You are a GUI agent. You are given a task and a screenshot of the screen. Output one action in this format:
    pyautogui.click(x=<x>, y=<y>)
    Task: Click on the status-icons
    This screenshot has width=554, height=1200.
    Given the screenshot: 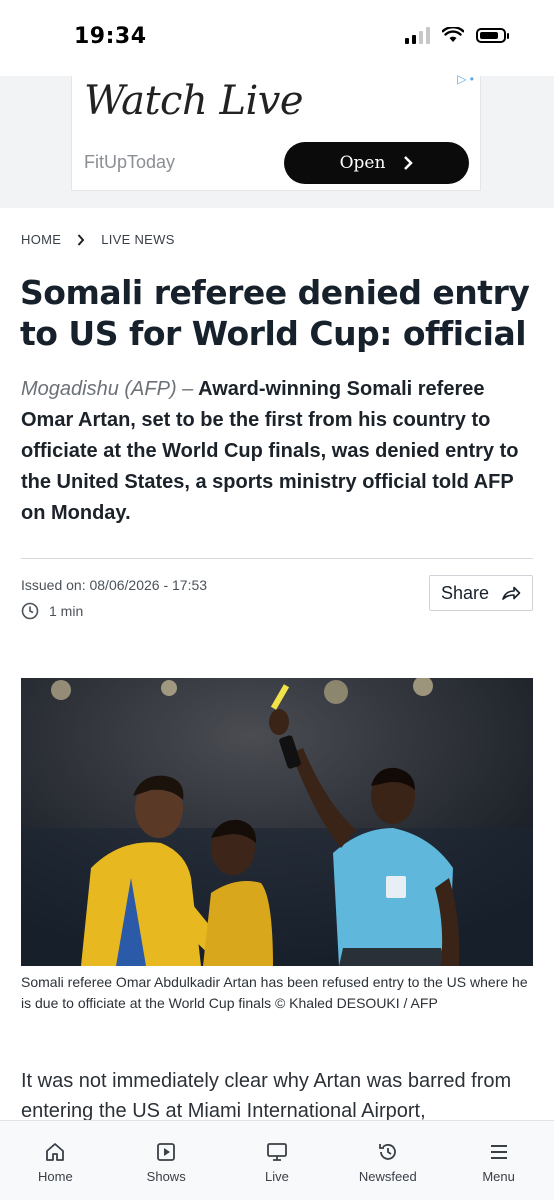 What is the action you would take?
    pyautogui.click(x=457, y=35)
    